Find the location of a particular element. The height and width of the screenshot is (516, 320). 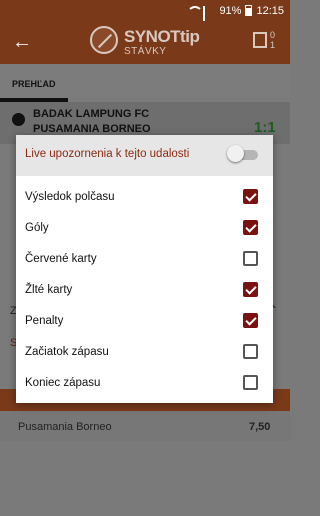

ticket-edit-icon is located at coordinates (260, 40).